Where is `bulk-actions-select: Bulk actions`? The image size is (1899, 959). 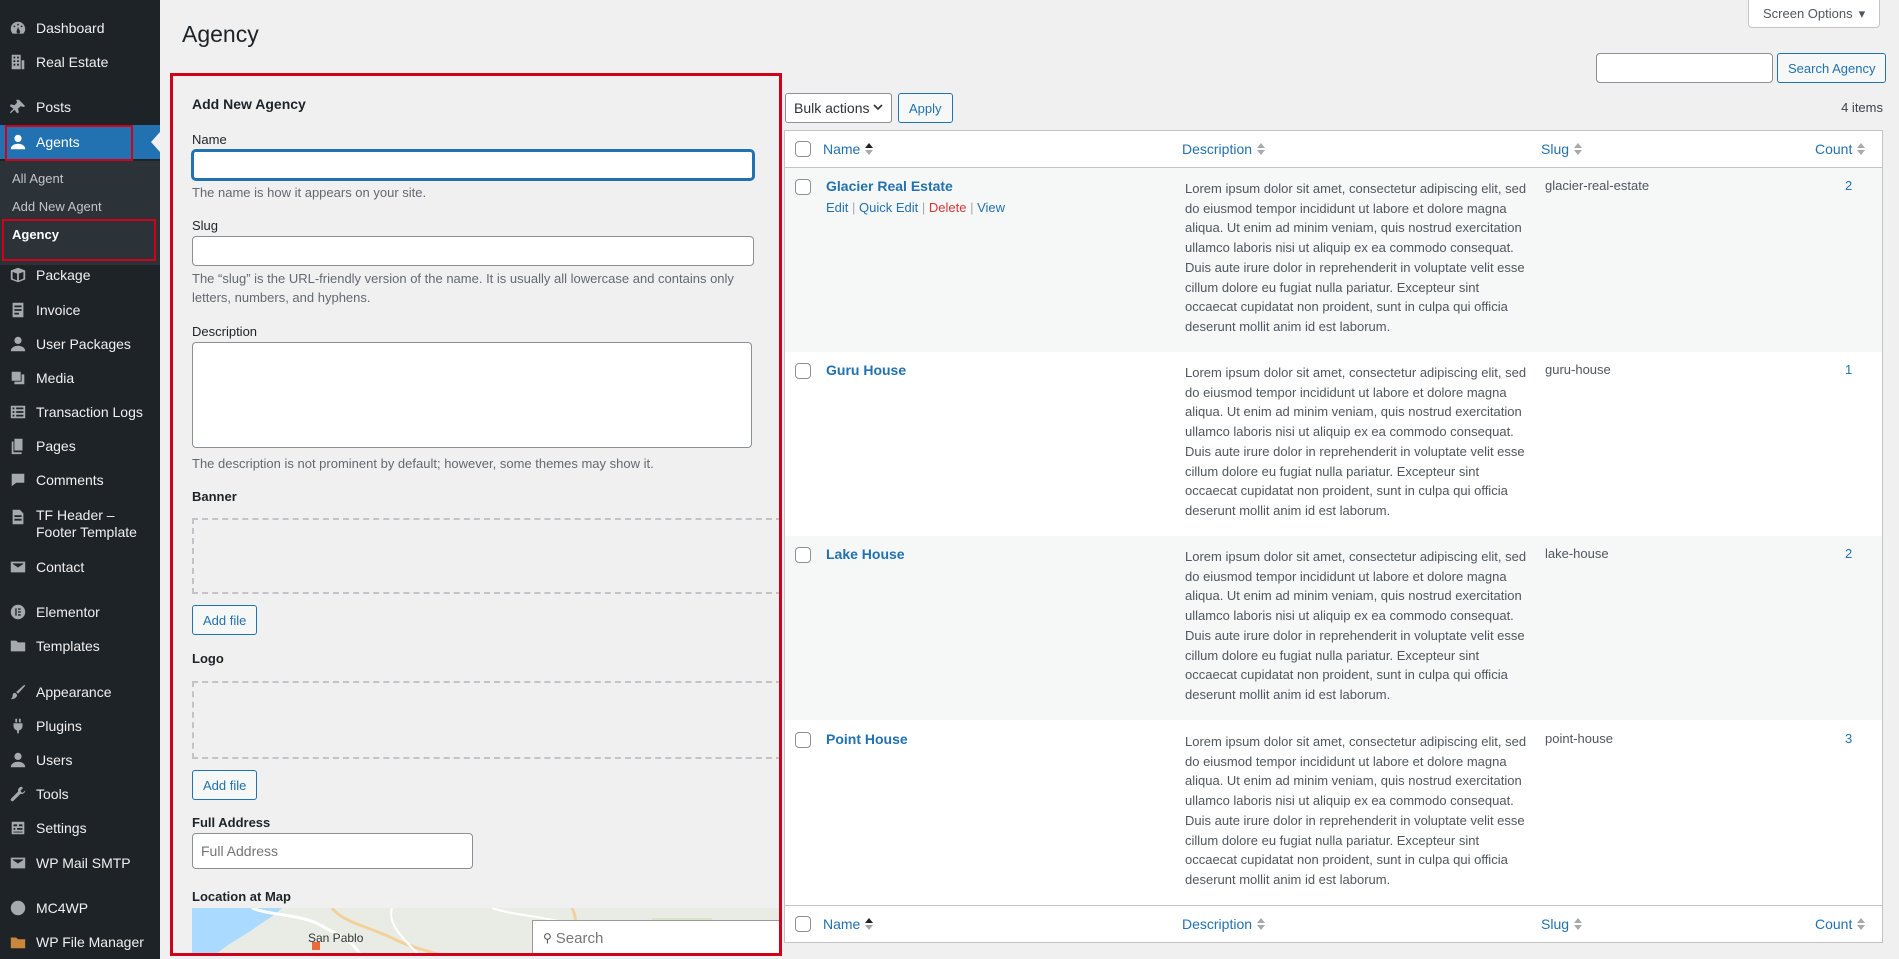 bulk-actions-select: Bulk actions is located at coordinates (838, 108).